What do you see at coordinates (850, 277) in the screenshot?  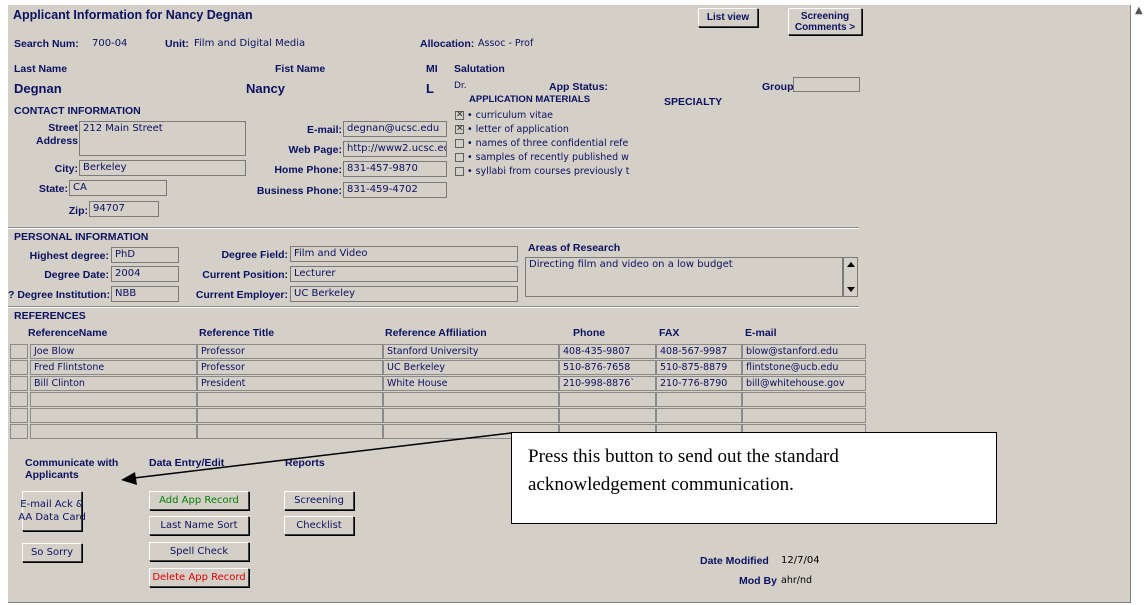 I see `research-scrollbar` at bounding box center [850, 277].